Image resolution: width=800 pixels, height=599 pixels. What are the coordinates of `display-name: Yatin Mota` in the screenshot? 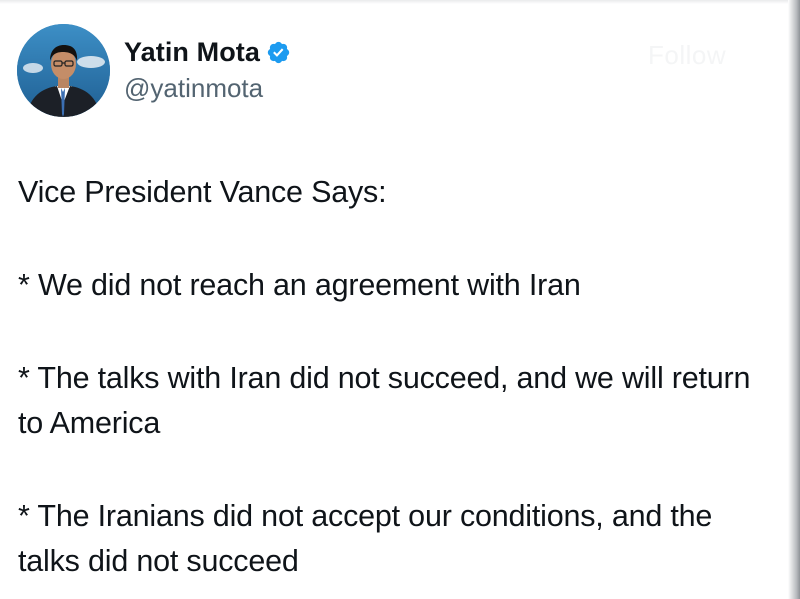 It's located at (192, 52).